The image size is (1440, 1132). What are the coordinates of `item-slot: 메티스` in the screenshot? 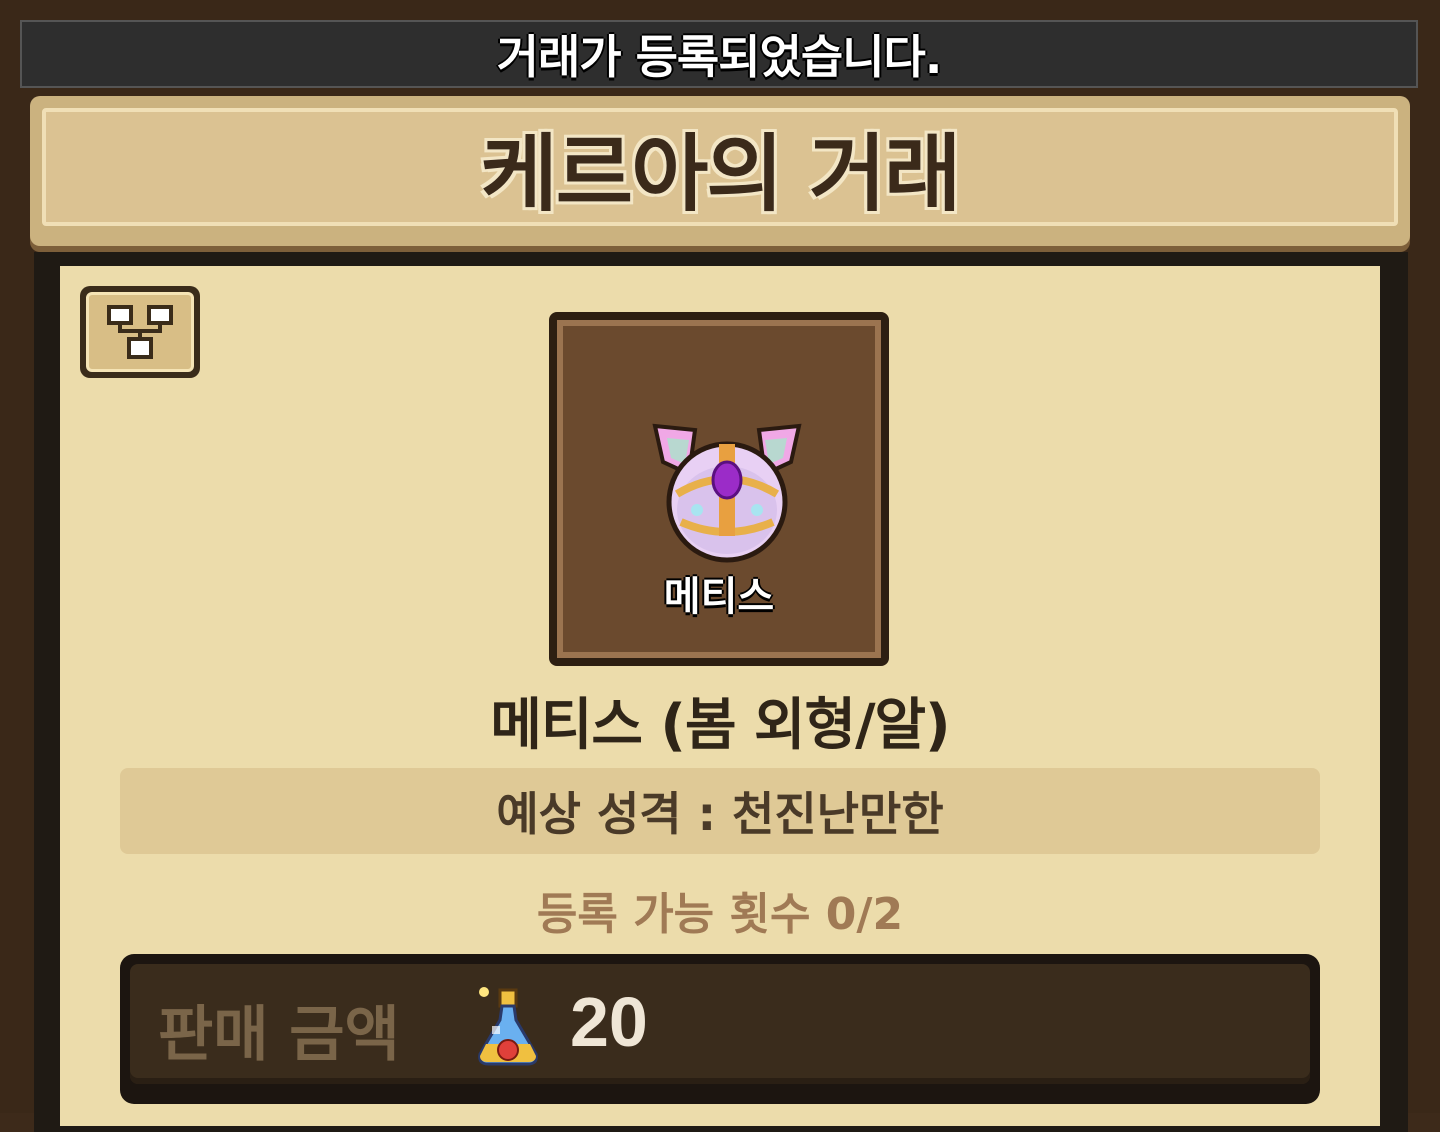 It's located at (719, 489).